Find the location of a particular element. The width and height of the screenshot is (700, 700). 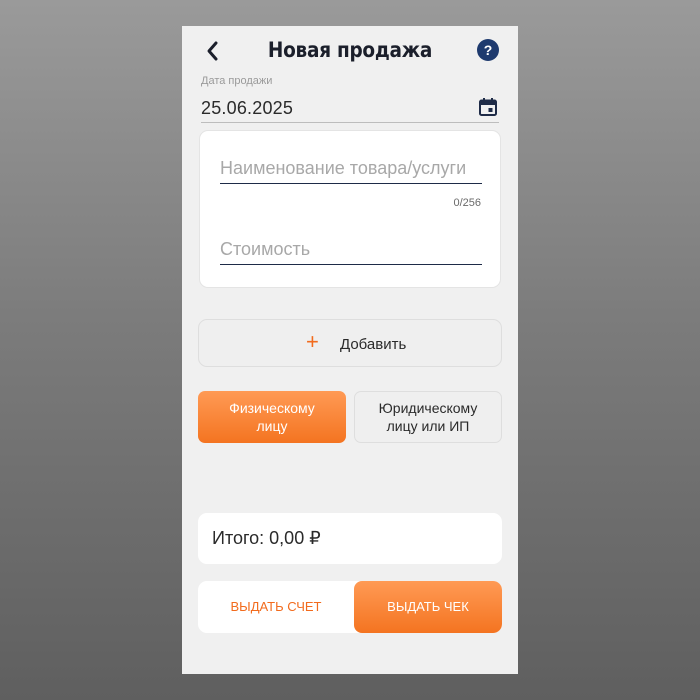

total-amount: Итого: 0,00 ₽ is located at coordinates (266, 538).